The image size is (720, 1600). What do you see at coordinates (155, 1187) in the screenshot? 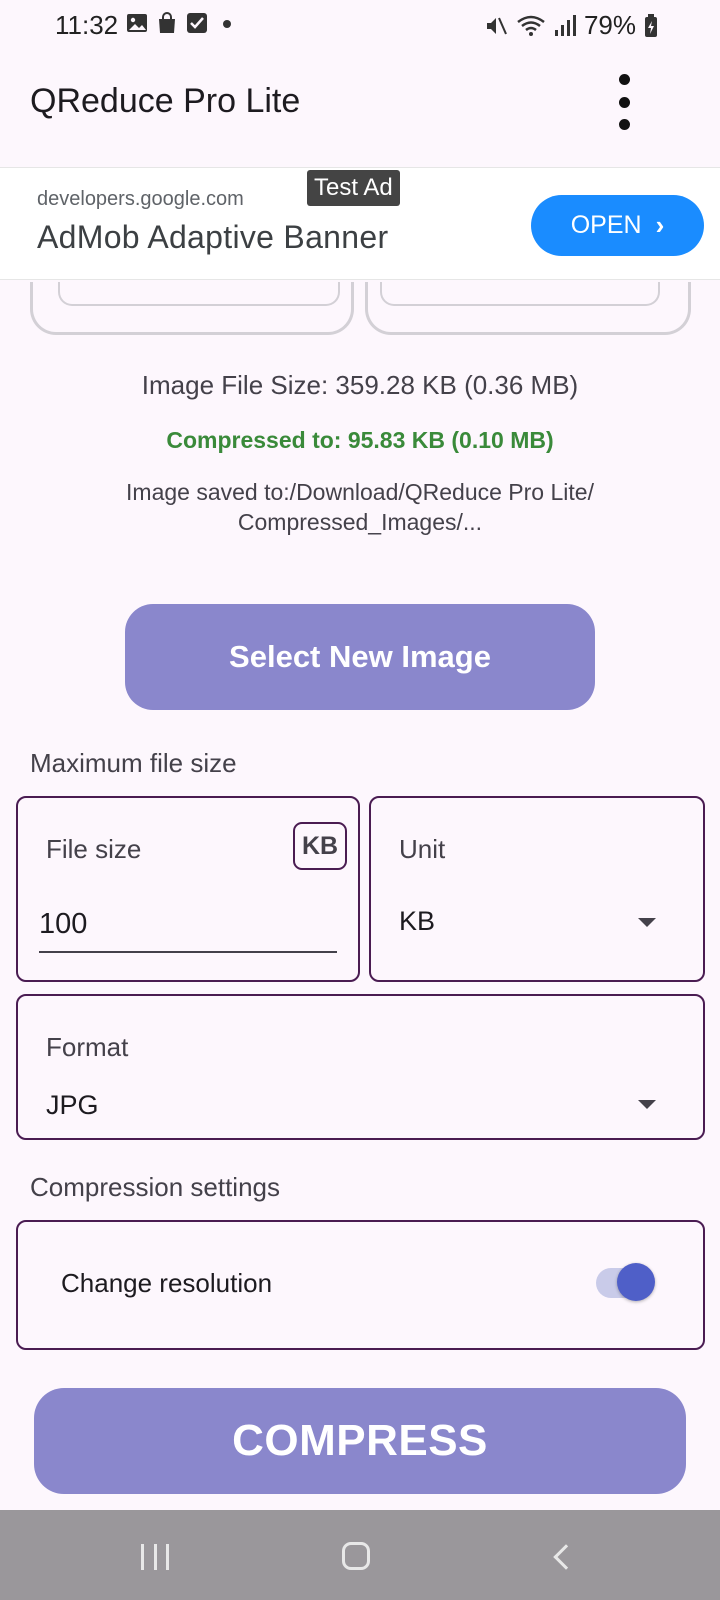
I see `compression-settings-label: Compression settings` at bounding box center [155, 1187].